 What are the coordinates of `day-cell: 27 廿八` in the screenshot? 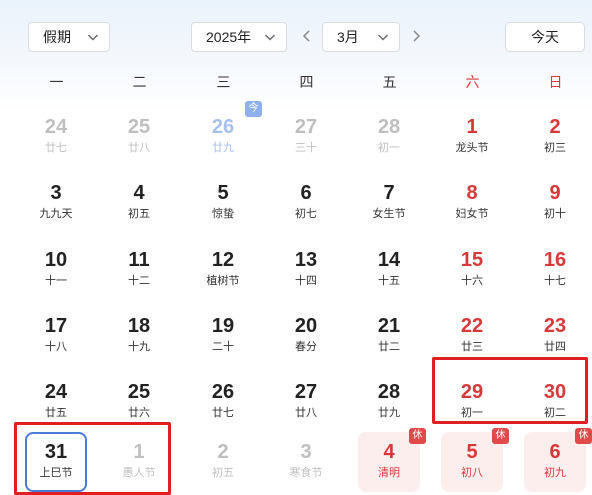 It's located at (306, 402).